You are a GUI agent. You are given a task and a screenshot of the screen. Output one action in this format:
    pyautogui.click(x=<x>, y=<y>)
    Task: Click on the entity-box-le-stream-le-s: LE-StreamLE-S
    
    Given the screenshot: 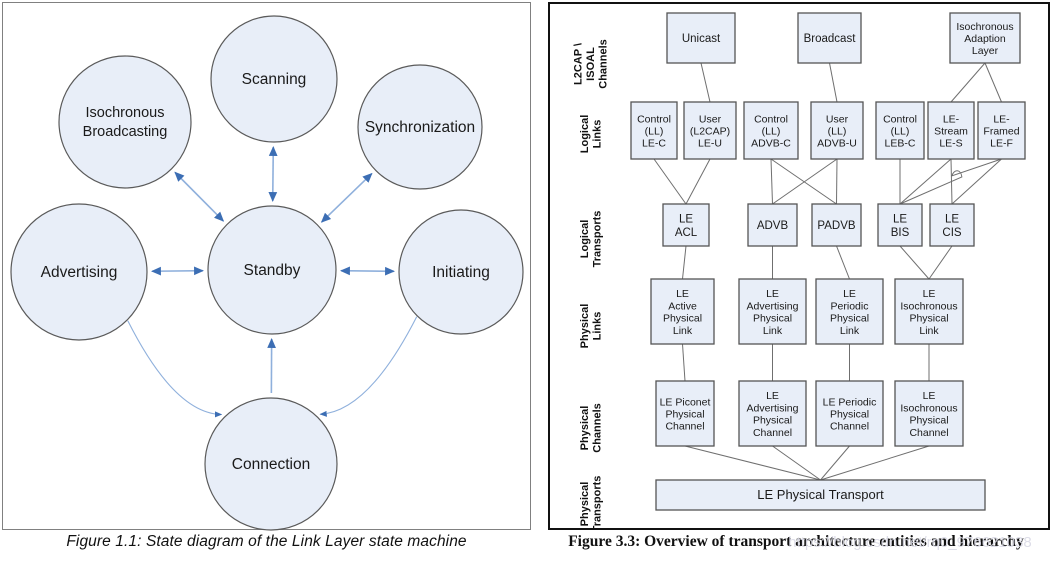 What is the action you would take?
    pyautogui.click(x=951, y=130)
    